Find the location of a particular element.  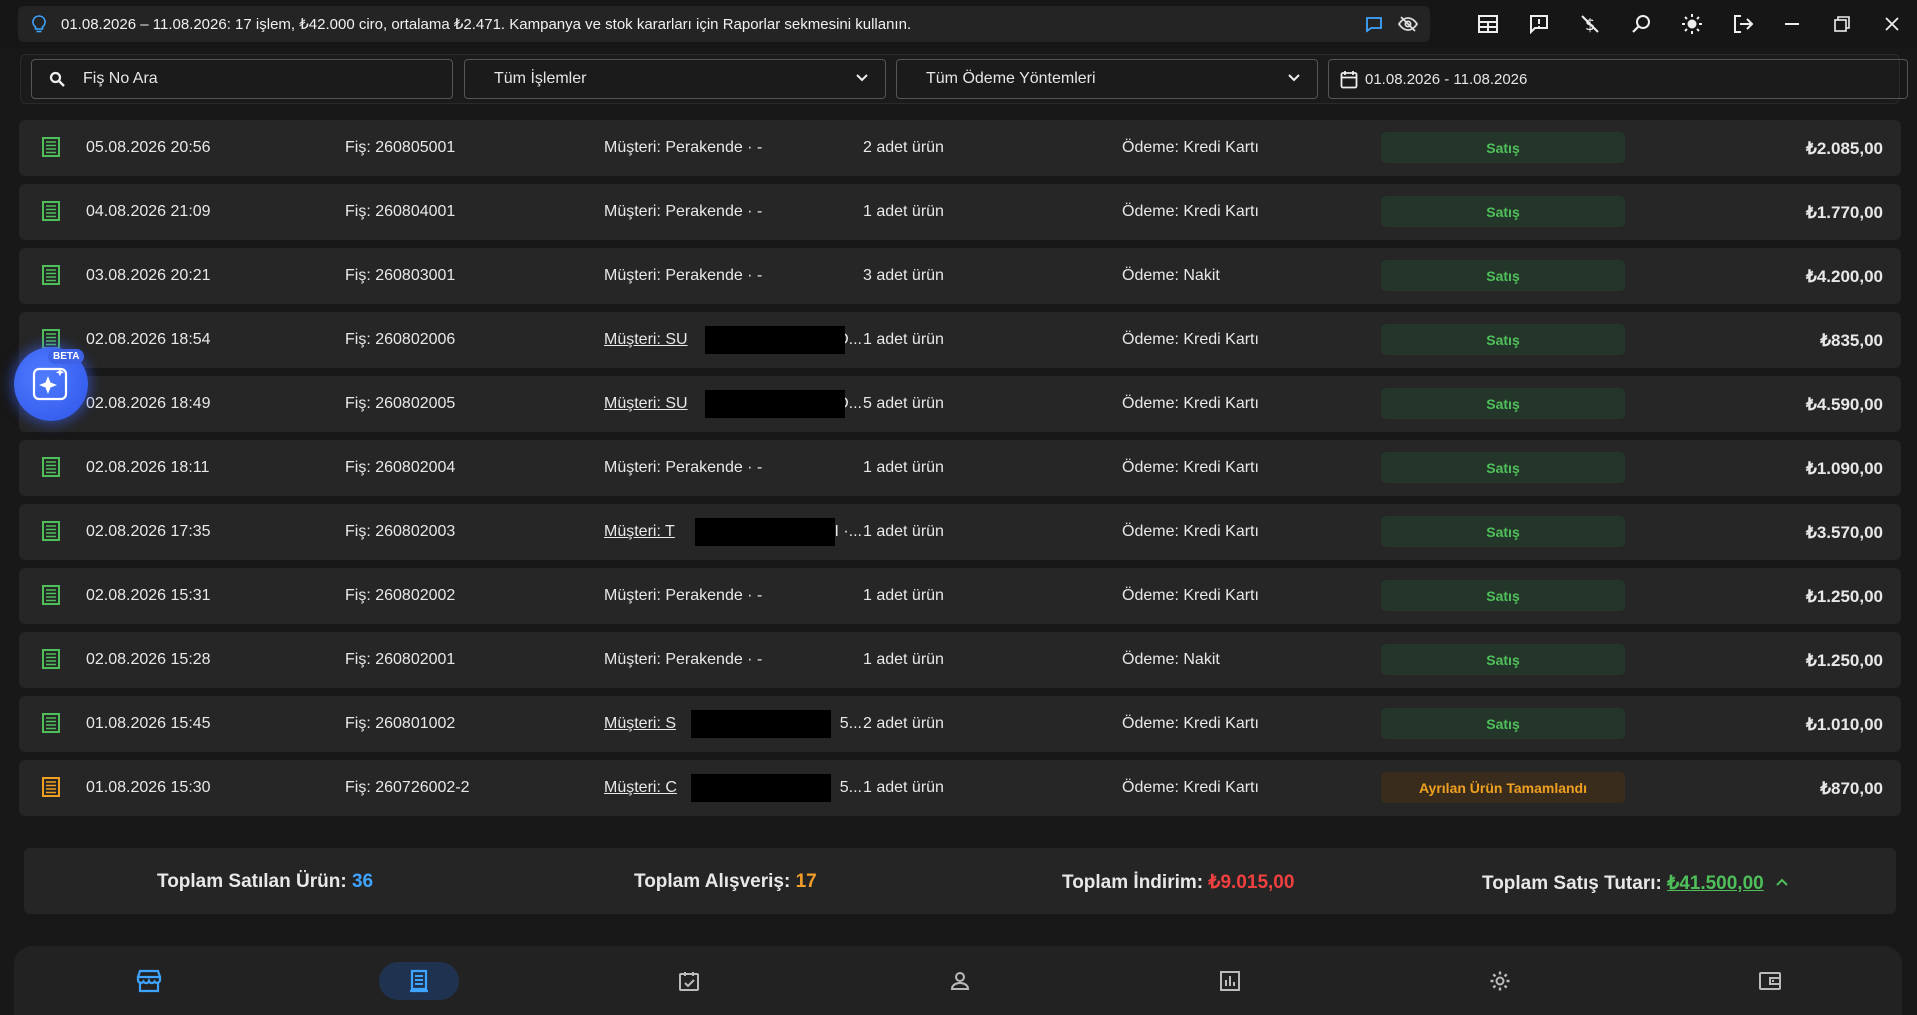

total-sold-label: Toplam Satılan Ürün: is located at coordinates (252, 881).